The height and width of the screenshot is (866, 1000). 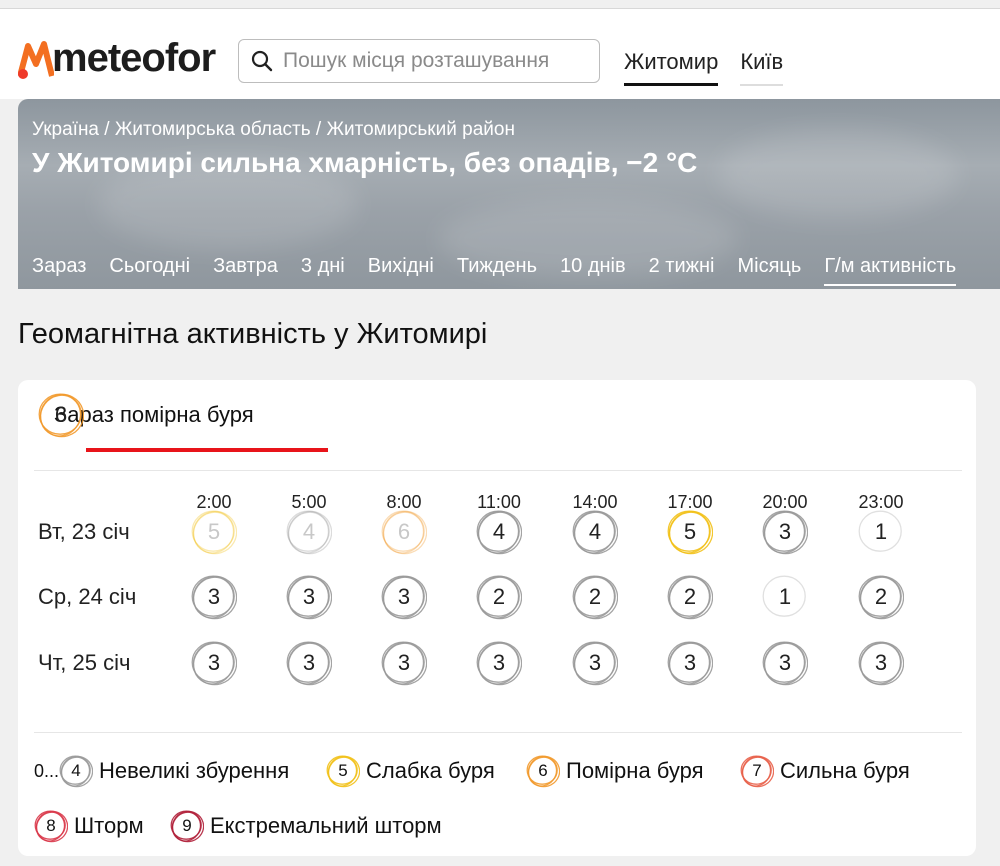 I want to click on legend-item: 7 Сильна буря, so click(x=825, y=771).